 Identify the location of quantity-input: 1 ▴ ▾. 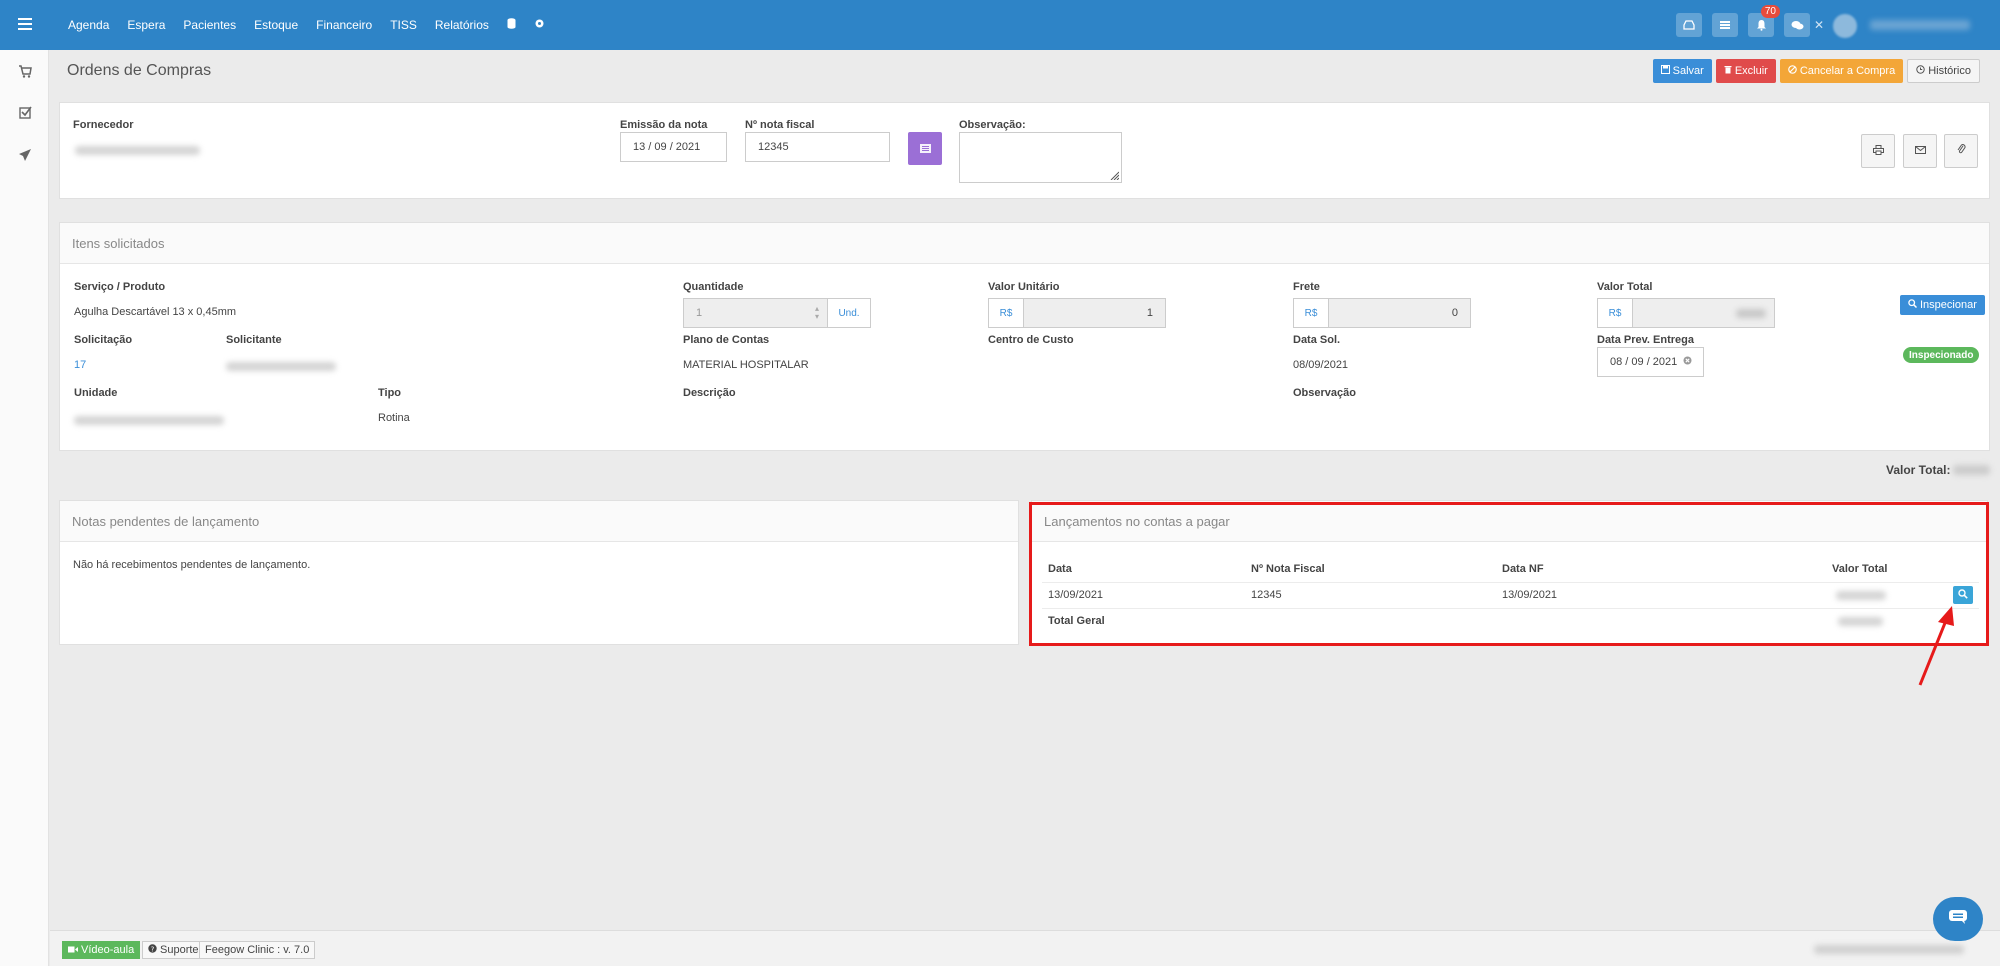
(755, 313).